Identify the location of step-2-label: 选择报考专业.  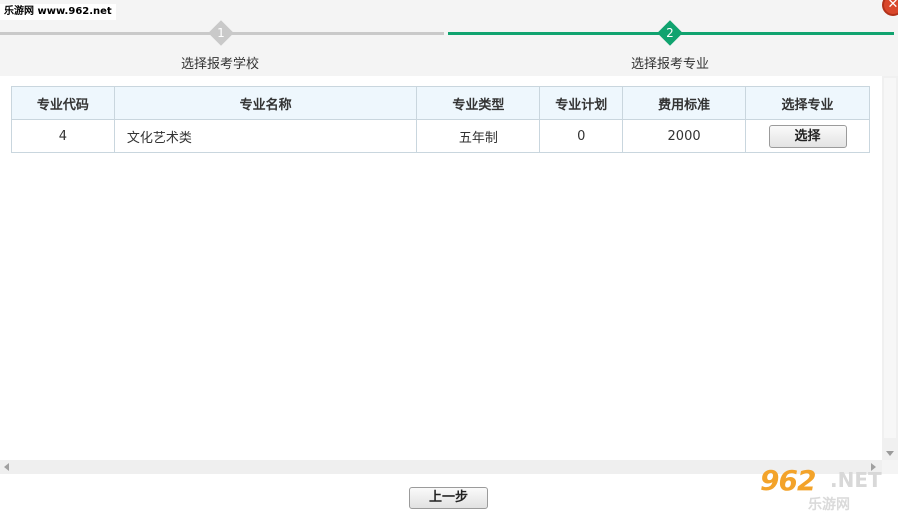
(669, 64).